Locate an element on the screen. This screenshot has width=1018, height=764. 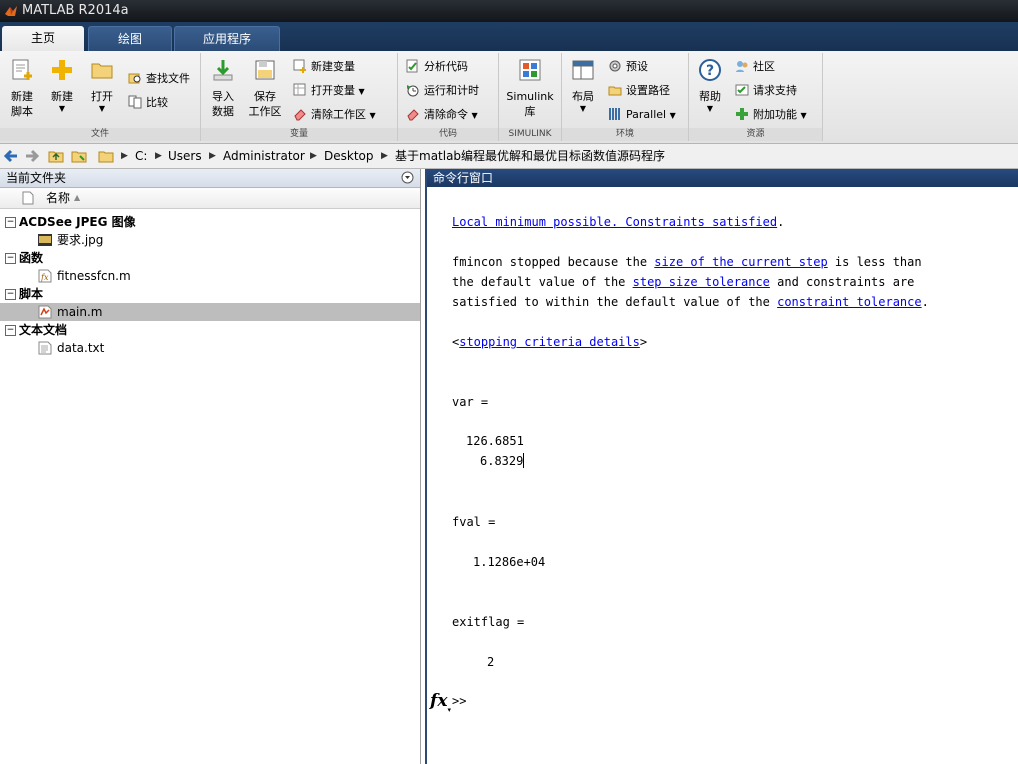
list-item-selected: main.m is located at coordinates (210, 312).